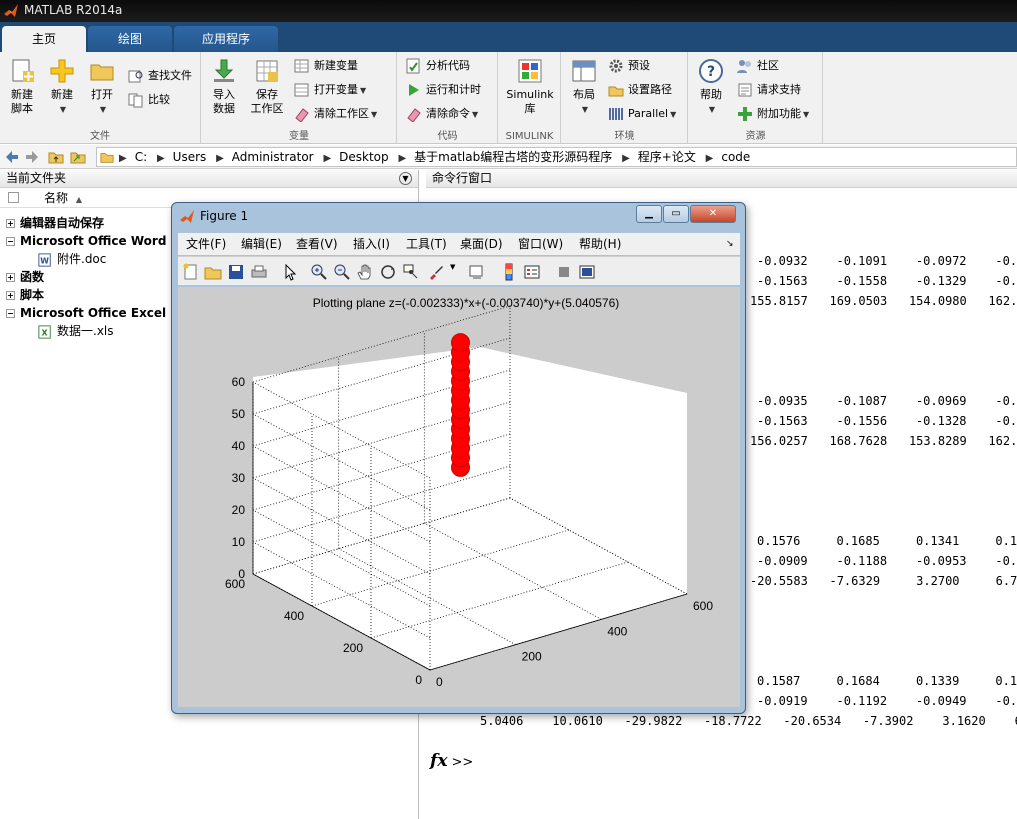 This screenshot has height=819, width=1017. Describe the element at coordinates (667, 157) in the screenshot. I see `path-segment: 程序+论文` at that location.